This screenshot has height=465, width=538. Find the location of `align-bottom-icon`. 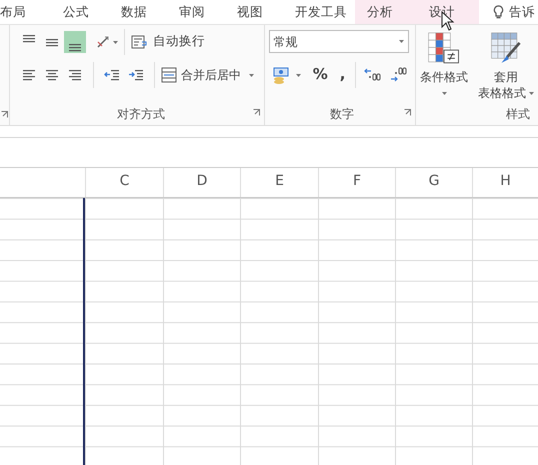

align-bottom-icon is located at coordinates (75, 41).